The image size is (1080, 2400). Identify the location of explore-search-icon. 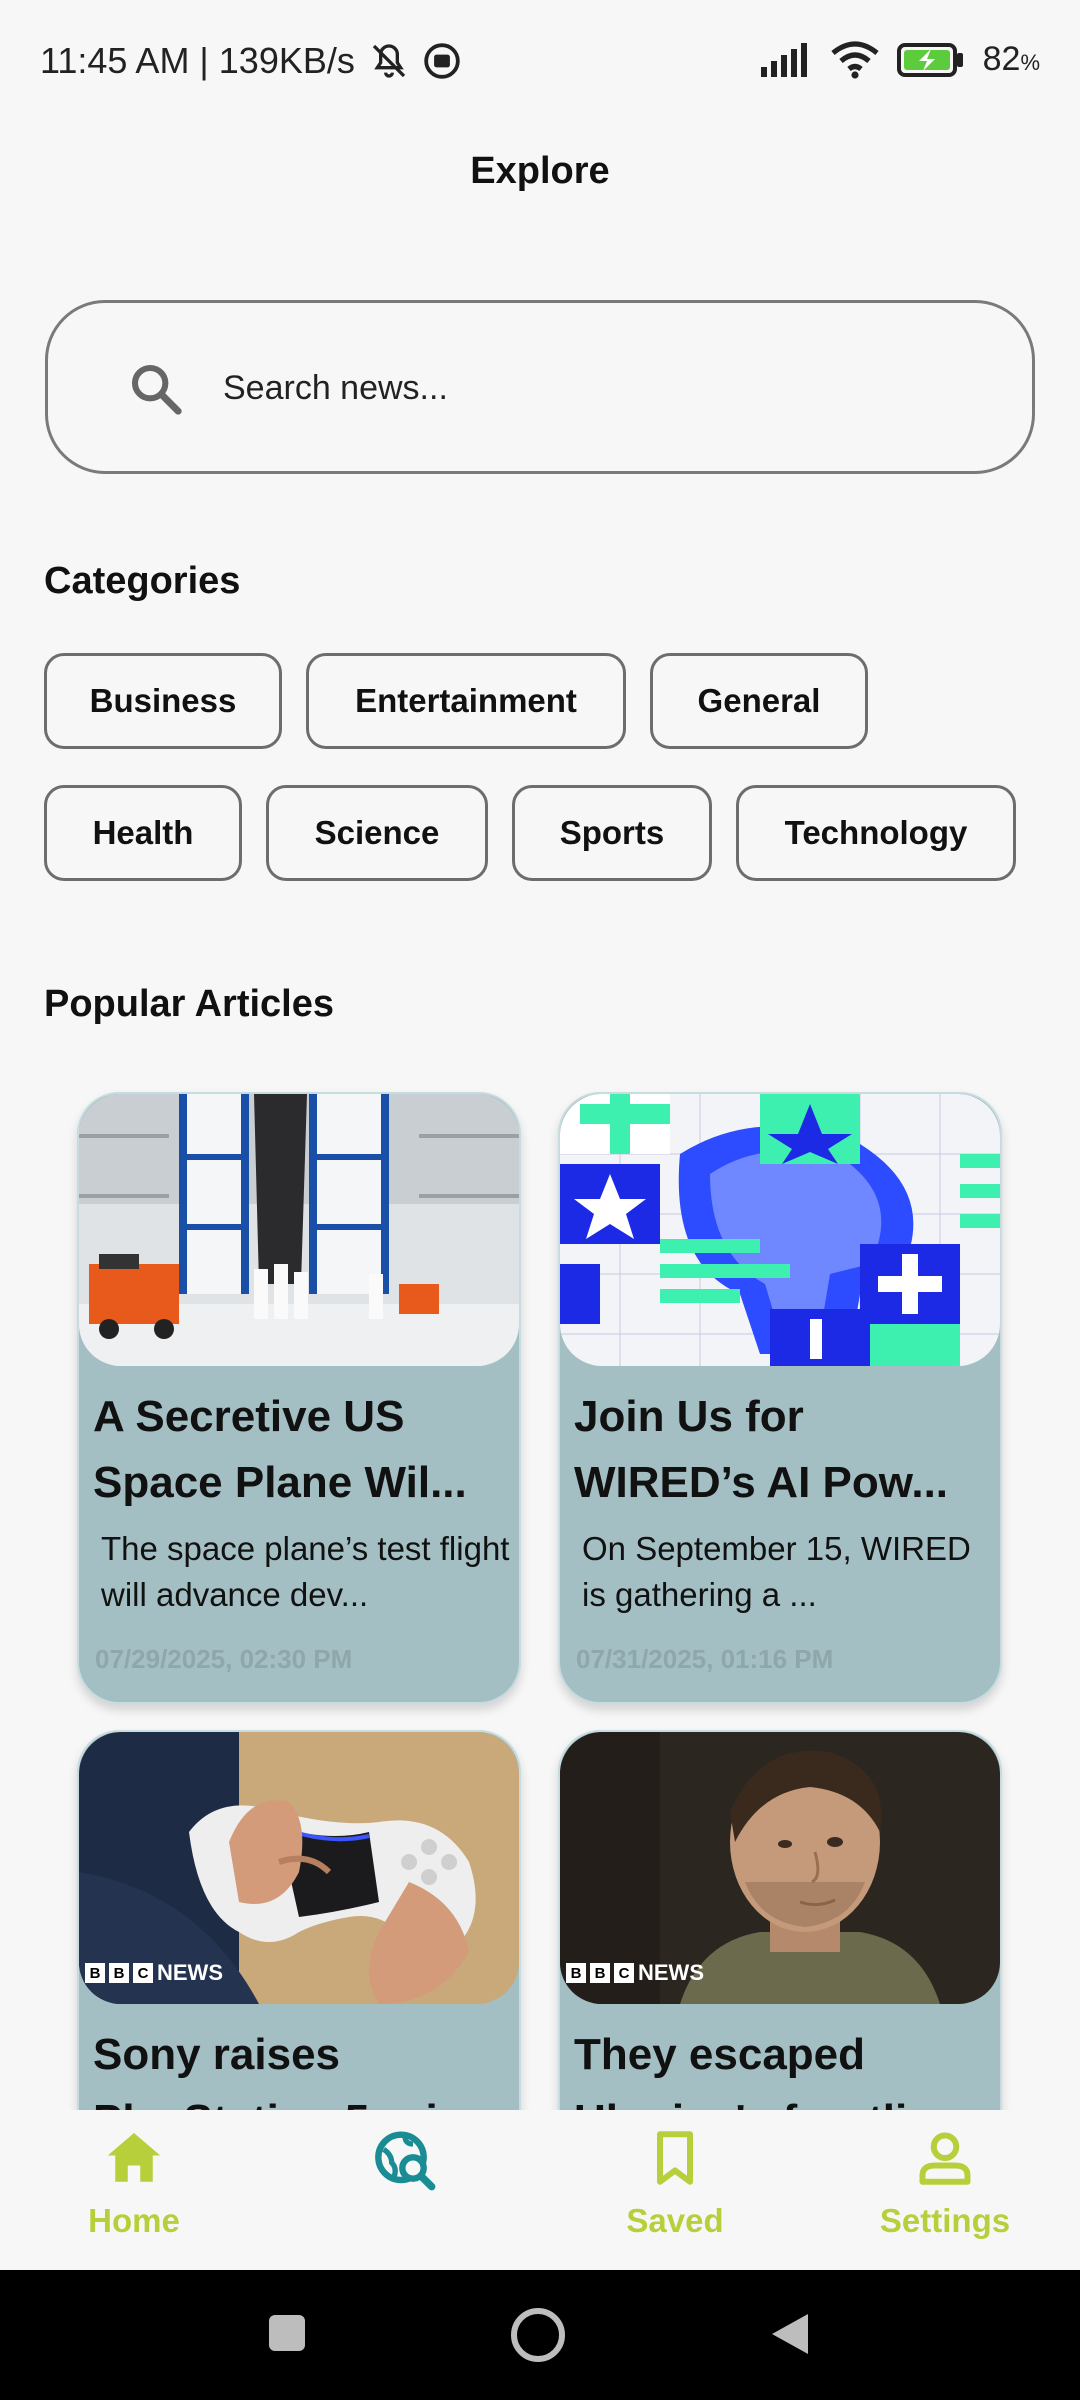
(405, 2161).